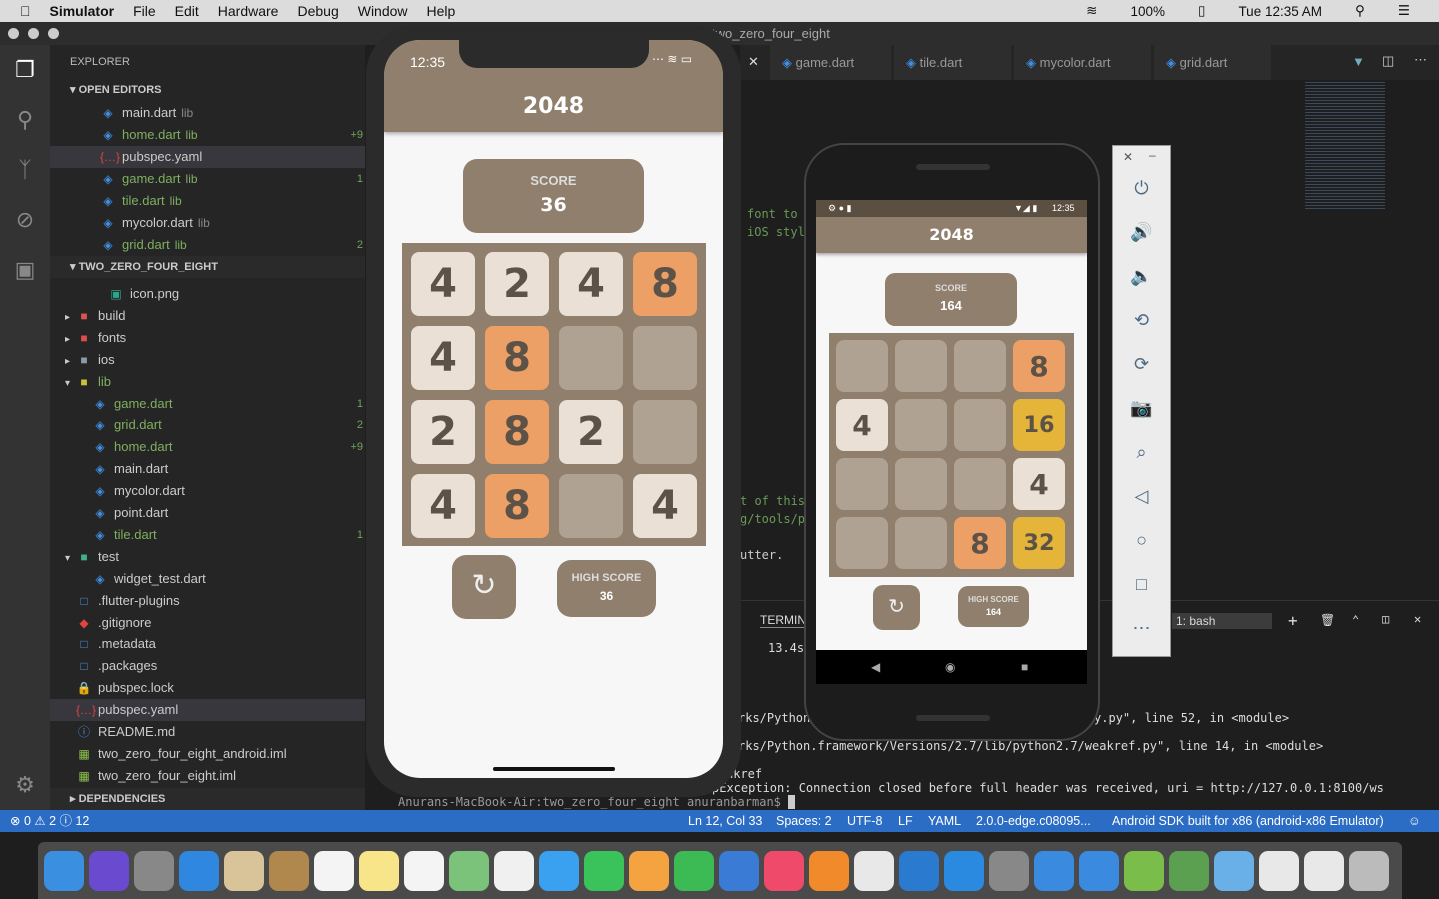 The image size is (1439, 899). What do you see at coordinates (334, 870) in the screenshot?
I see `calendar-icon` at bounding box center [334, 870].